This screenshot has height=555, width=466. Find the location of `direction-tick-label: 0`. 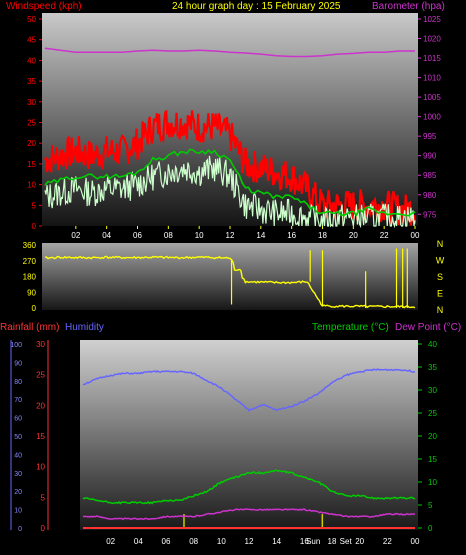

direction-tick-label: 0 is located at coordinates (34, 308).